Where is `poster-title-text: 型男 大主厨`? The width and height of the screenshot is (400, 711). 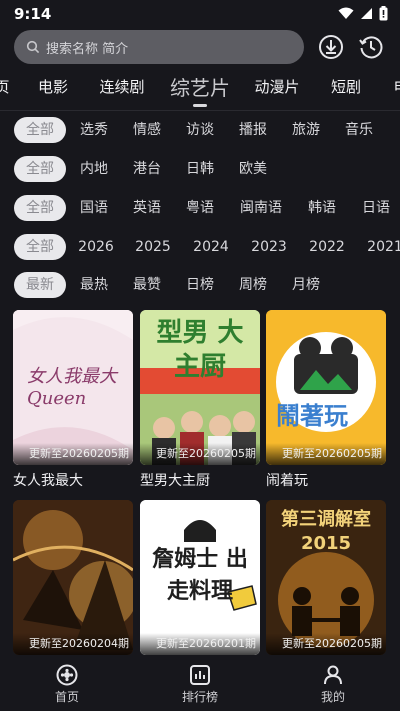
poster-title-text: 型男 大主厨 is located at coordinates (200, 350).